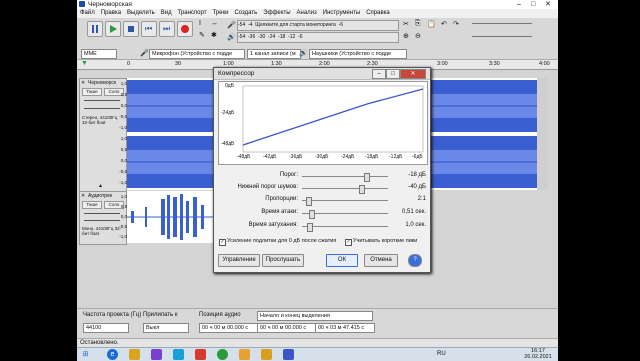  I want to click on playback-volume-slider, so click(502, 36).